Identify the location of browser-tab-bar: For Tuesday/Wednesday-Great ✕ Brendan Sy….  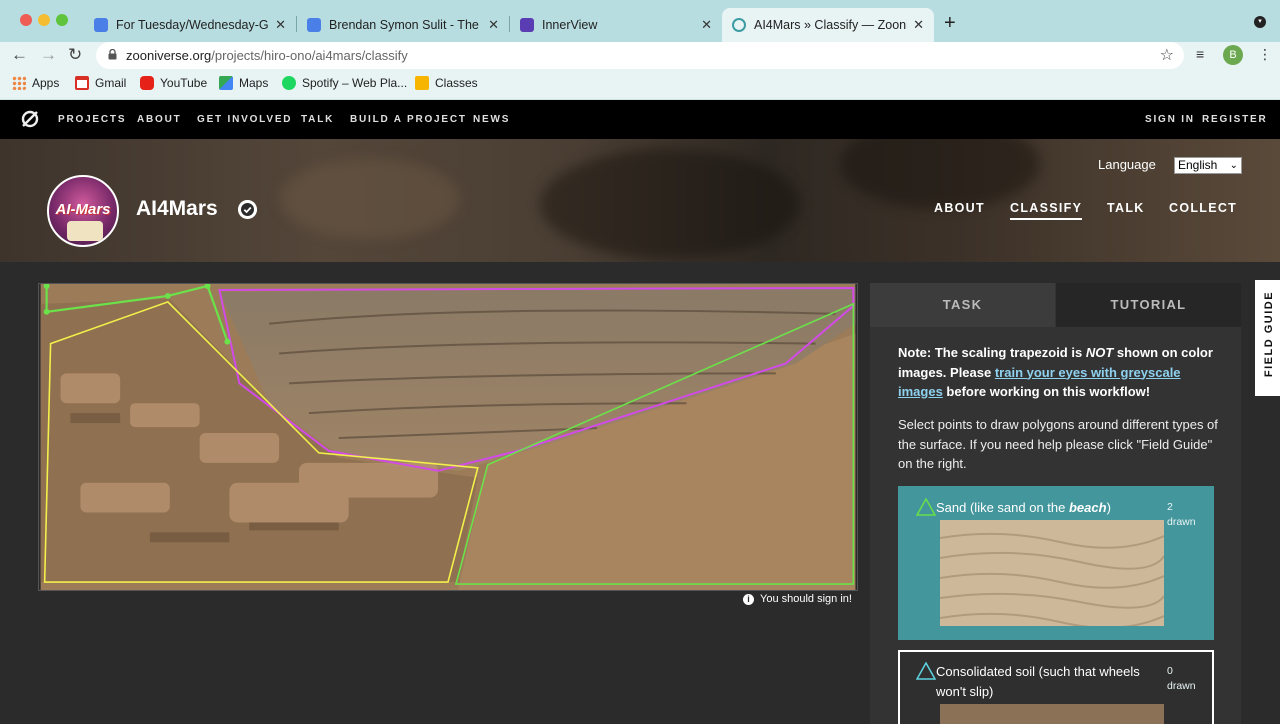
(640, 21).